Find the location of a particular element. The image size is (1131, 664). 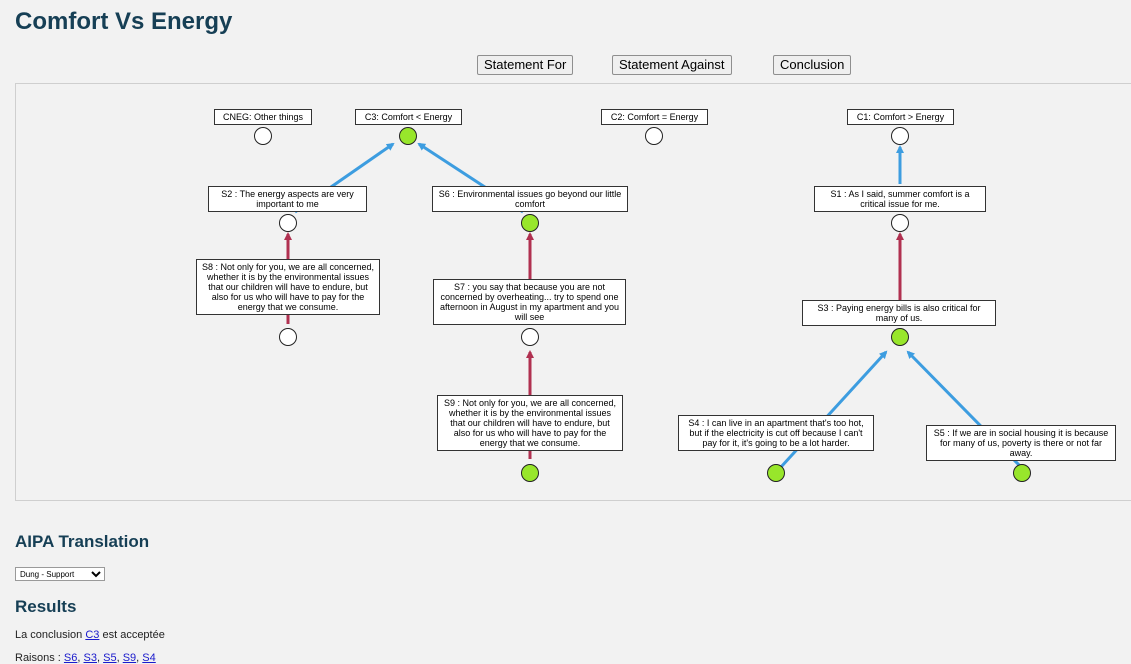

node-c1: C1: Comfort > Energy is located at coordinates (900, 117).